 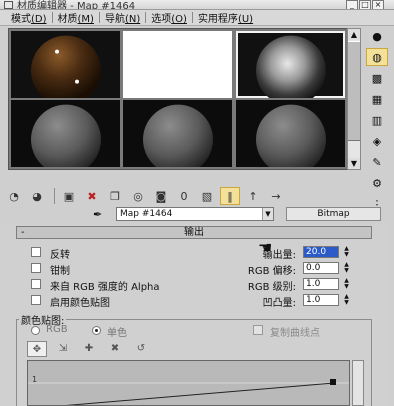 I want to click on color-map-graph: 1, so click(x=188, y=383).